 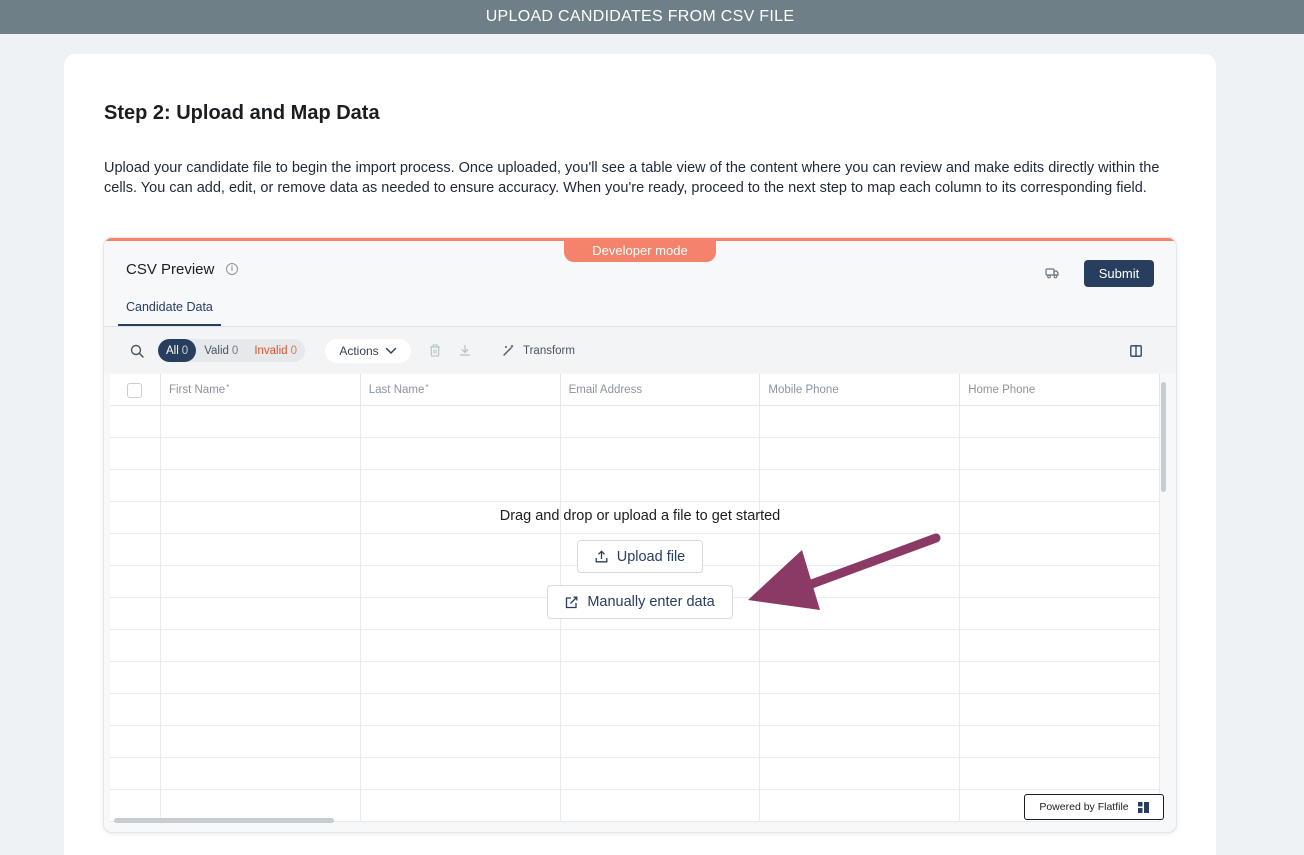 I want to click on search-icon, so click(x=137, y=351).